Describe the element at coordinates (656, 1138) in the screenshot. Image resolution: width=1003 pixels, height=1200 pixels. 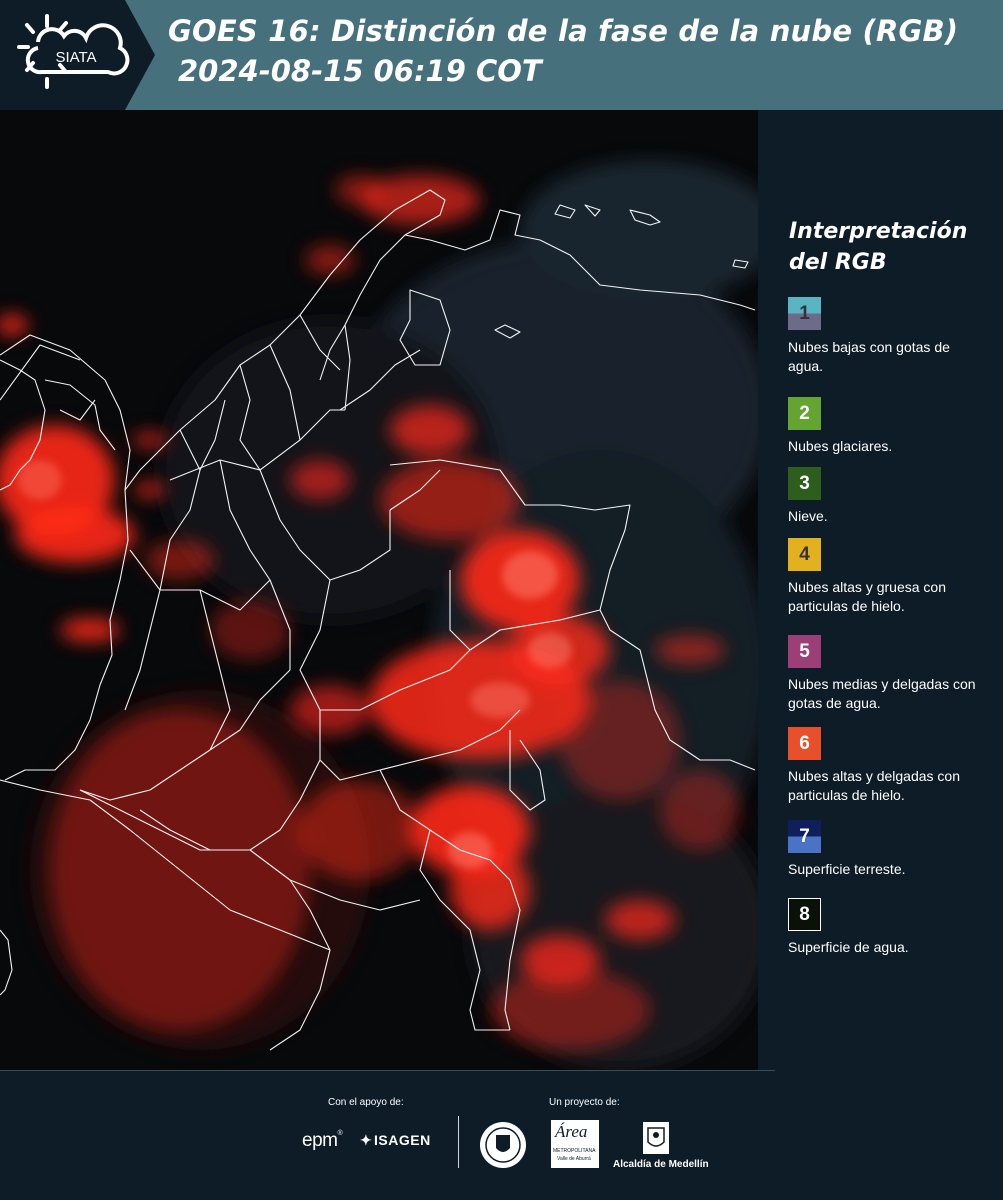
I see `alcaldia-crest-icon` at that location.